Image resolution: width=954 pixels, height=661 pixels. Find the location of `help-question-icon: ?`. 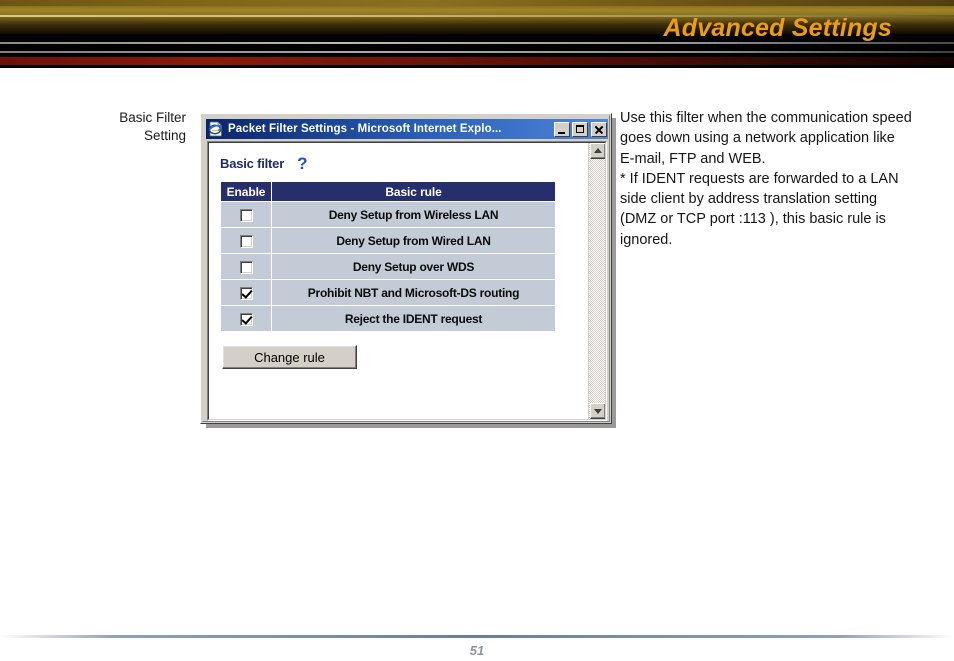

help-question-icon: ? is located at coordinates (302, 163).